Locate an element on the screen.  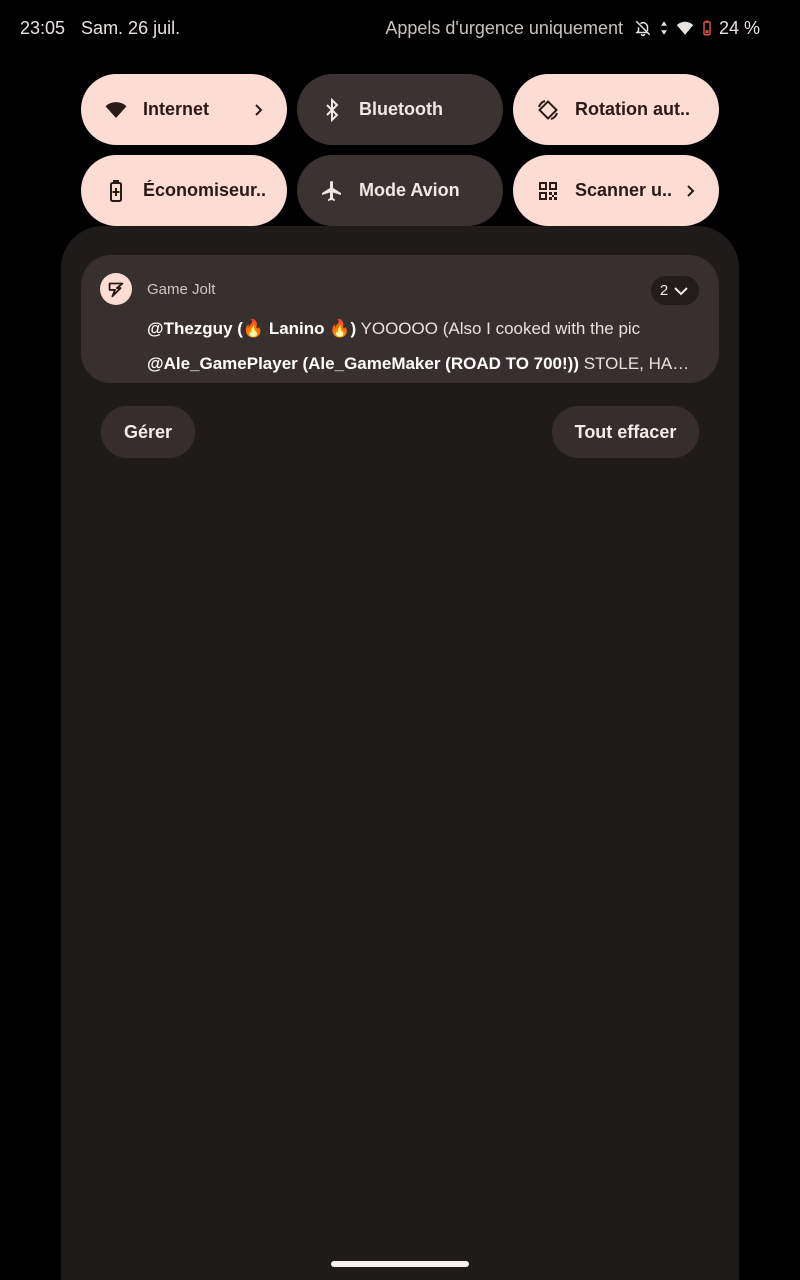
tile-label: Rotation aut.. is located at coordinates (632, 109).